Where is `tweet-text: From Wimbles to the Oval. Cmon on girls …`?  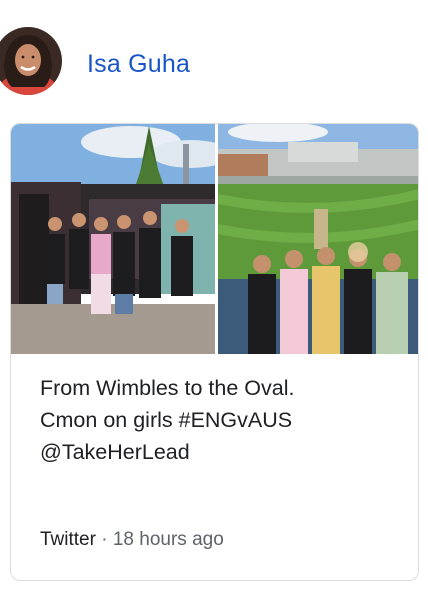
tweet-text: From Wimbles to the Oval. Cmon on girls … is located at coordinates (220, 420).